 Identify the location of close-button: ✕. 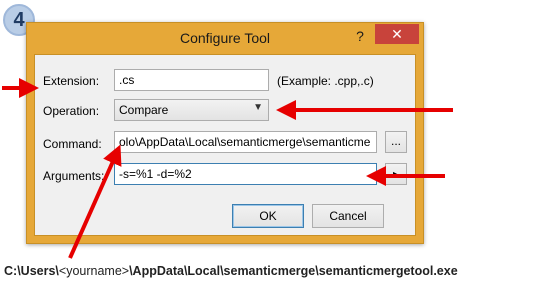
(397, 34).